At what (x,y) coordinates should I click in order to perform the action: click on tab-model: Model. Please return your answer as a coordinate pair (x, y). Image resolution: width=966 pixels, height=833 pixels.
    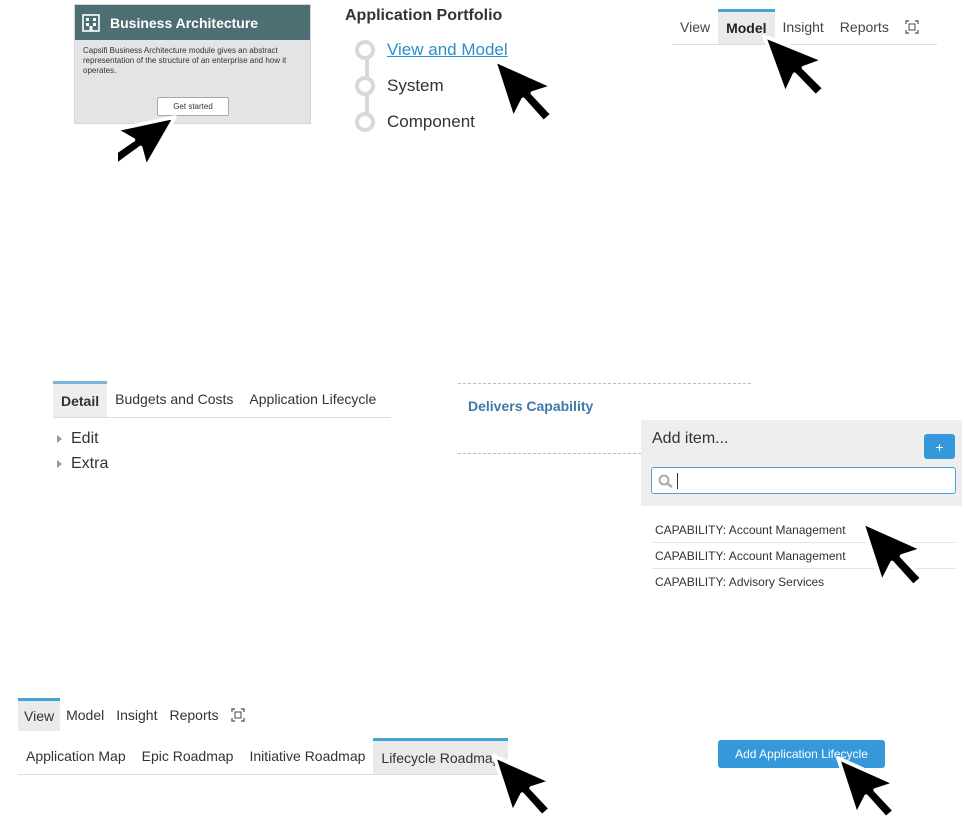
    Looking at the image, I should click on (85, 714).